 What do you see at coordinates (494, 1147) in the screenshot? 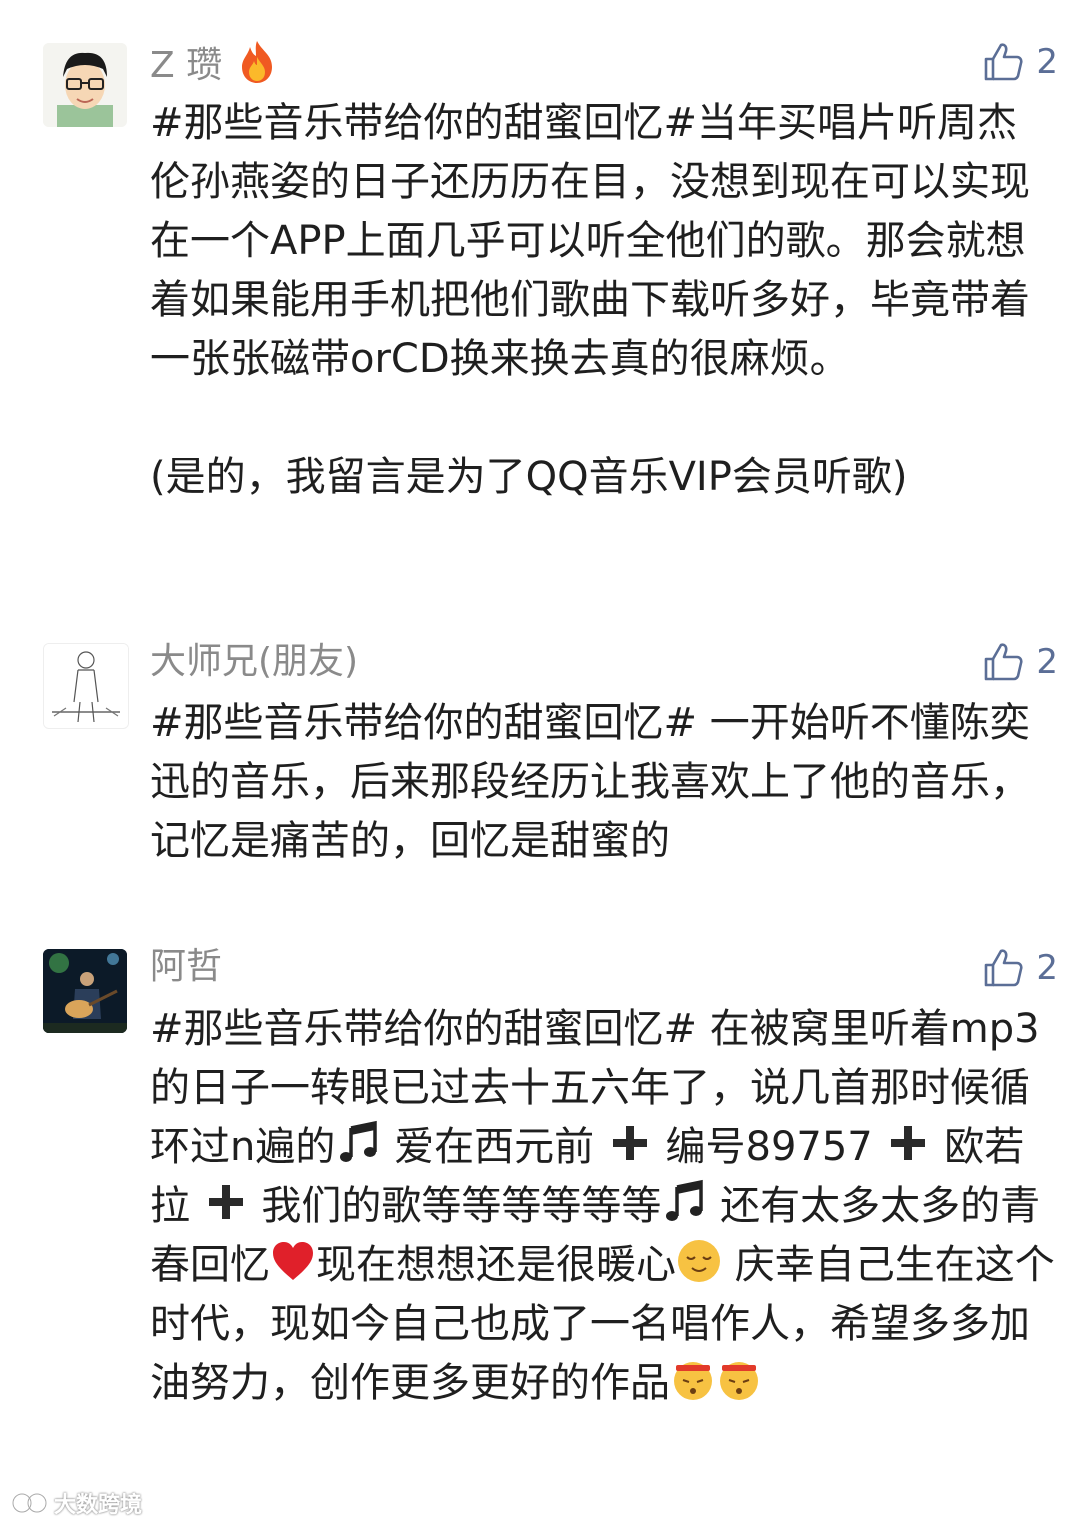
I see `text-segment: 爱在西元前` at bounding box center [494, 1147].